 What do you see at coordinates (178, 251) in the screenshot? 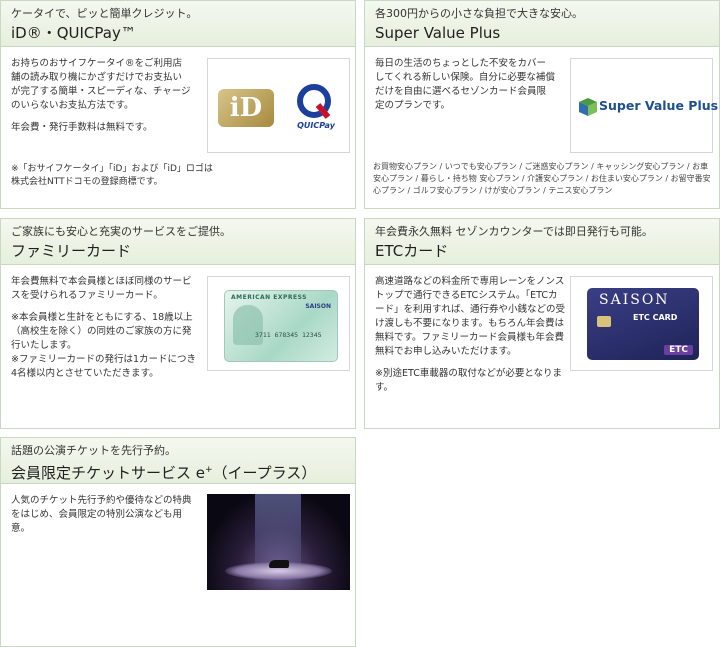
I see `panel-title: ファミリーカード` at bounding box center [178, 251].